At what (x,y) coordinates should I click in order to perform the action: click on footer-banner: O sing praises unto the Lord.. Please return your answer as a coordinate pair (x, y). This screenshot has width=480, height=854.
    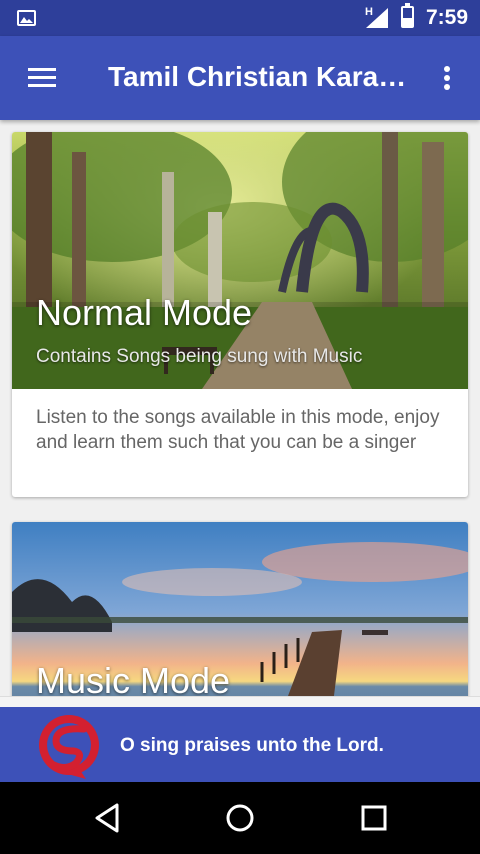
    Looking at the image, I should click on (240, 744).